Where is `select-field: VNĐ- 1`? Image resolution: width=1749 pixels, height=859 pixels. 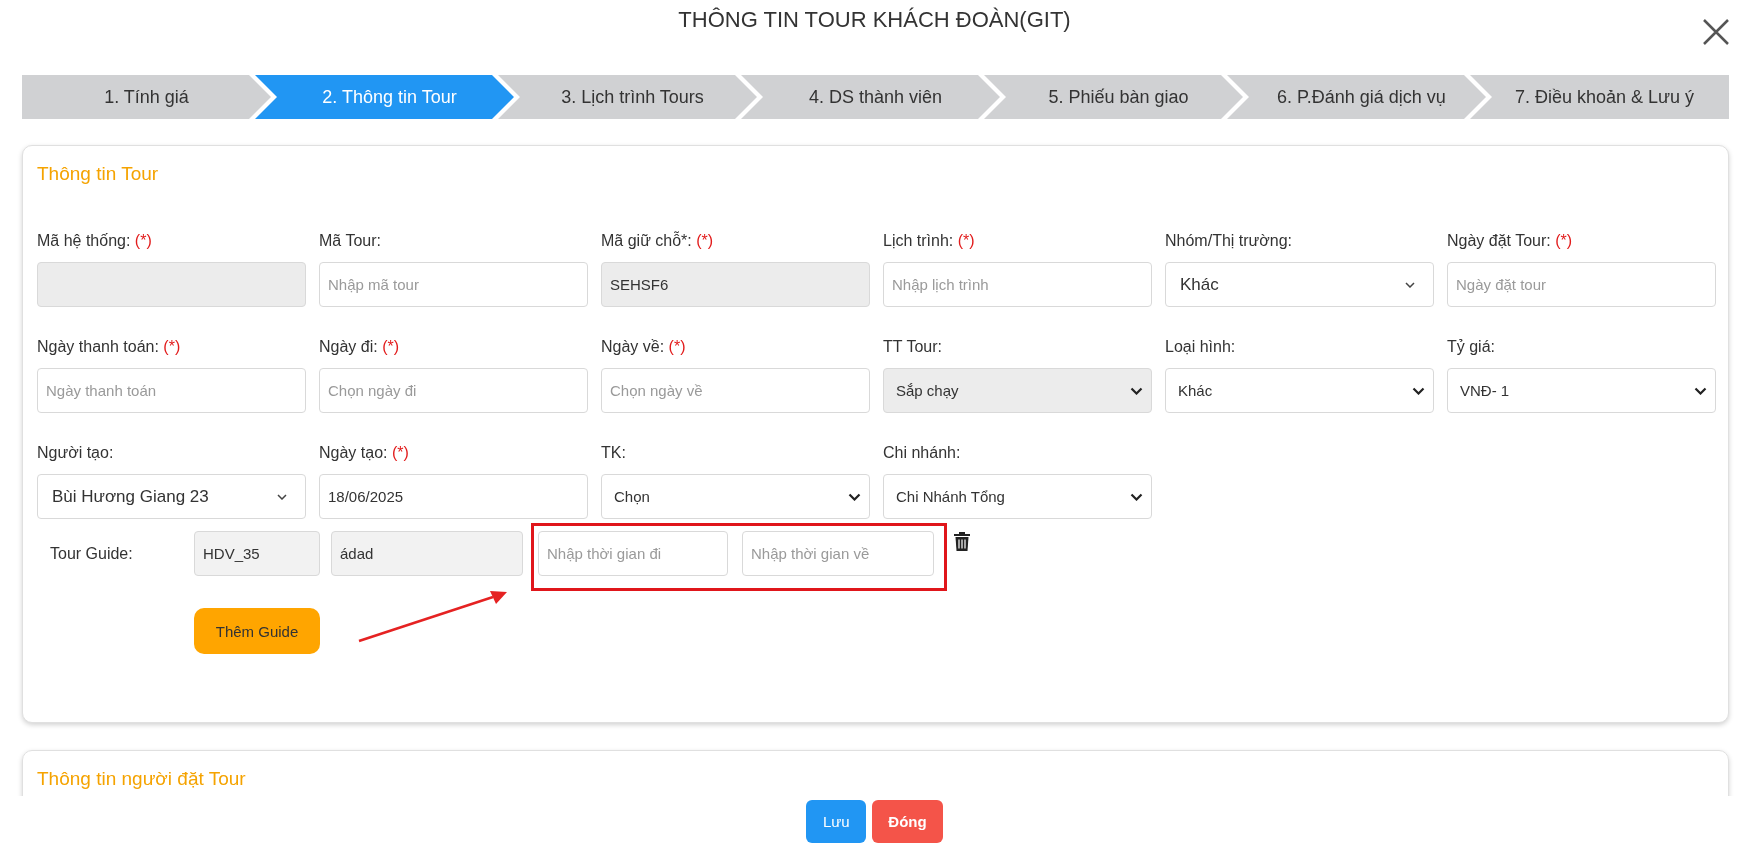 select-field: VNĐ- 1 is located at coordinates (1581, 390).